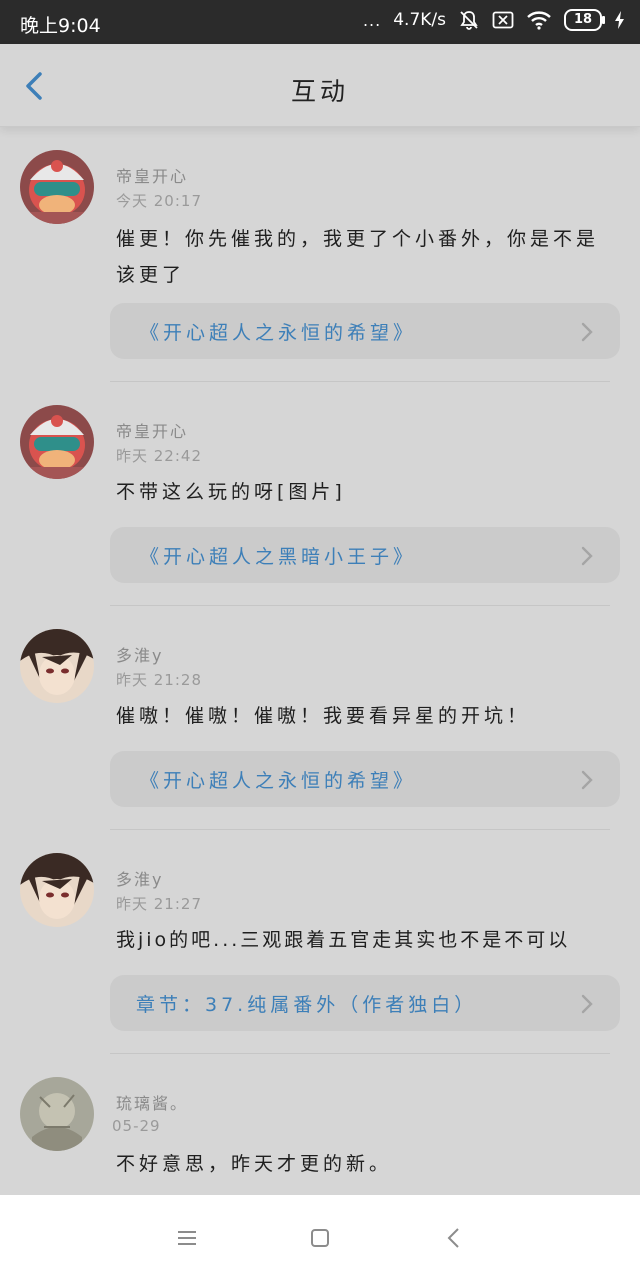 Image resolution: width=640 pixels, height=1280 pixels. What do you see at coordinates (539, 20) in the screenshot?
I see `wifi-icon` at bounding box center [539, 20].